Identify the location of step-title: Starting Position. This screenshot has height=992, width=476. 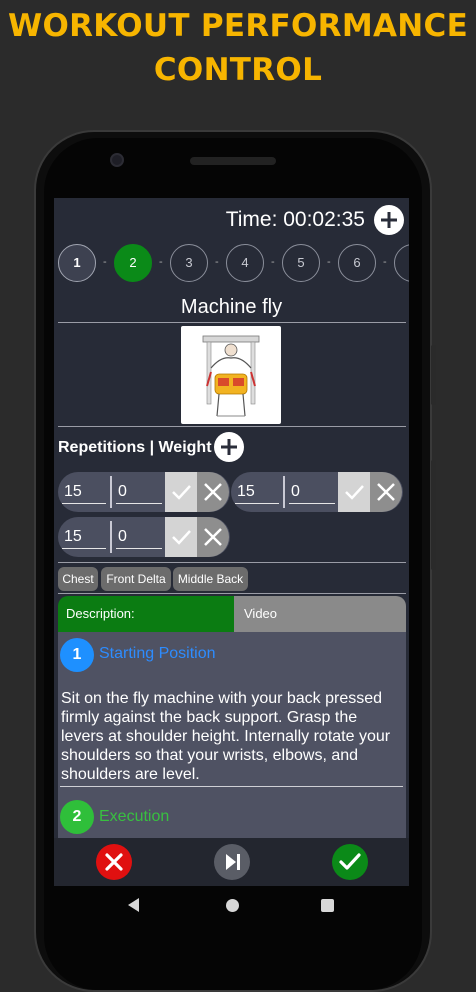
(157, 653).